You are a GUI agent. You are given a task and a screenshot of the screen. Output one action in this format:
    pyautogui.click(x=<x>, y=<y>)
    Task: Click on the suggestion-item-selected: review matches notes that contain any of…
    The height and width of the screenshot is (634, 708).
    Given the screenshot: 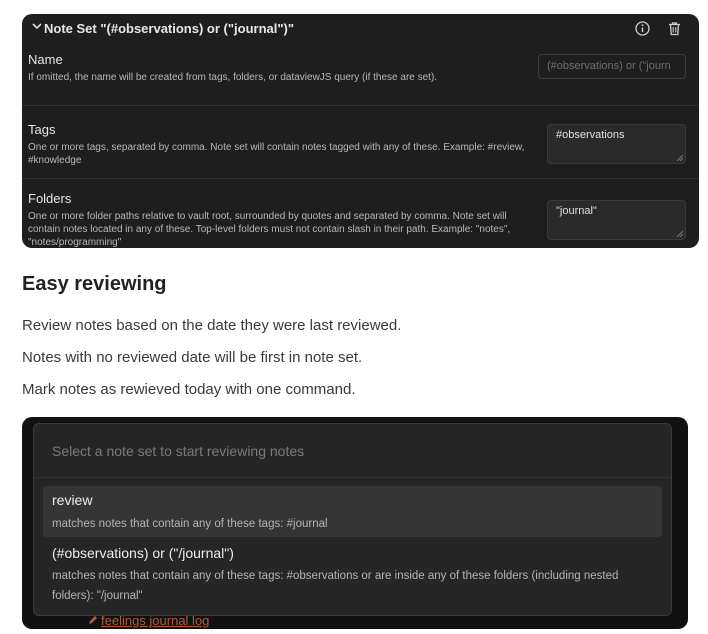 What is the action you would take?
    pyautogui.click(x=352, y=511)
    